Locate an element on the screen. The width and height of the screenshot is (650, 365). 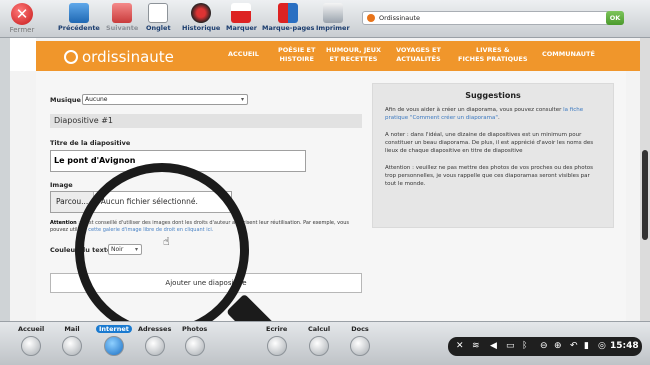
system-tray: ✕ ≋ ◀ ▭ ᛒ ⊖ ⊕ ↶ ▮ ◎ 15:48 is located at coordinates (545, 346).